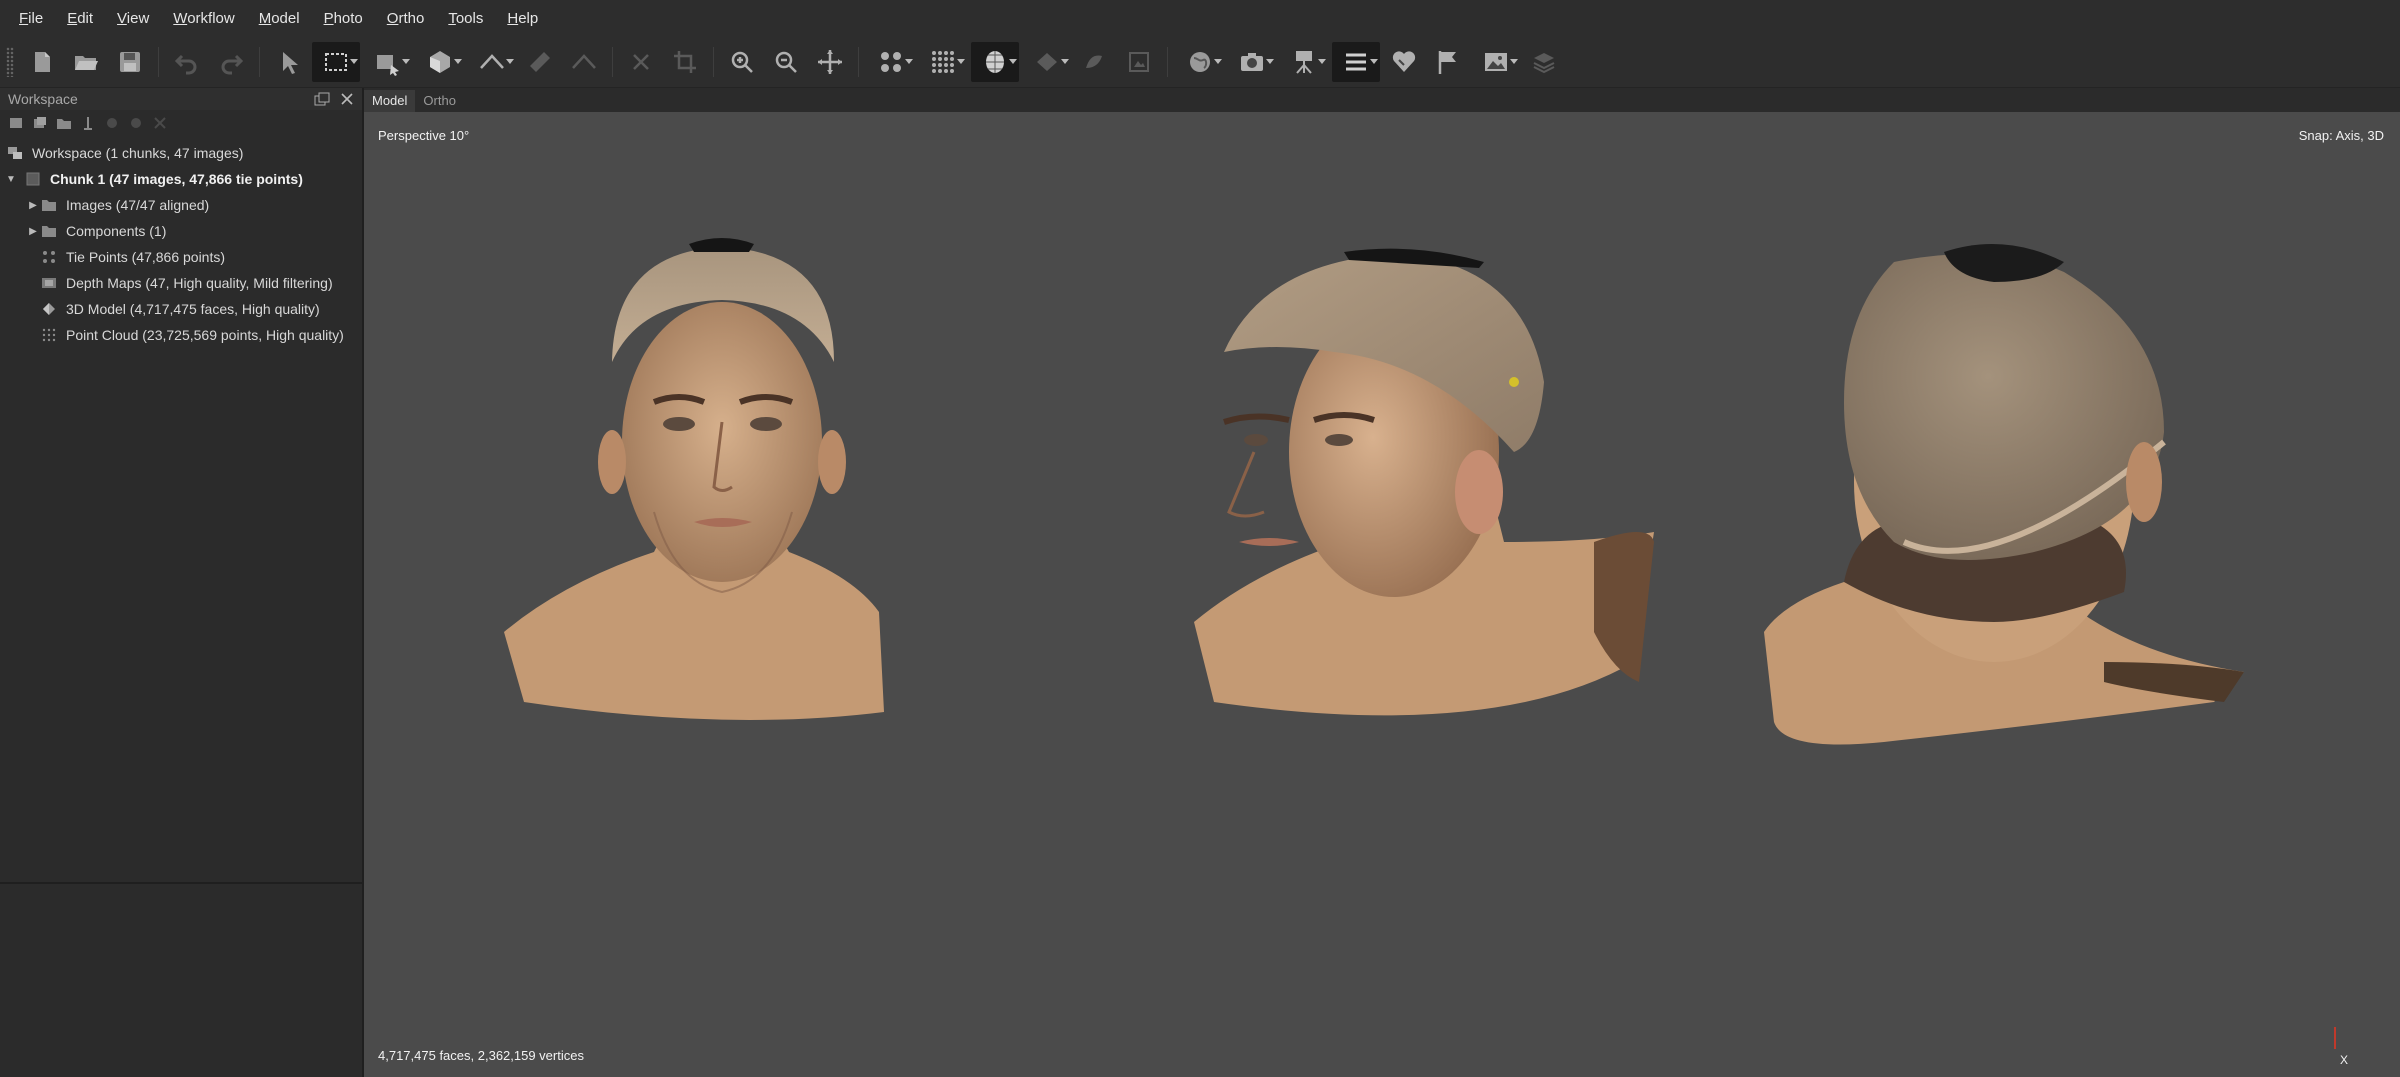 Image resolution: width=2400 pixels, height=1077 pixels. I want to click on tree-item-label: Tie Points (47,866 points), so click(146, 257).